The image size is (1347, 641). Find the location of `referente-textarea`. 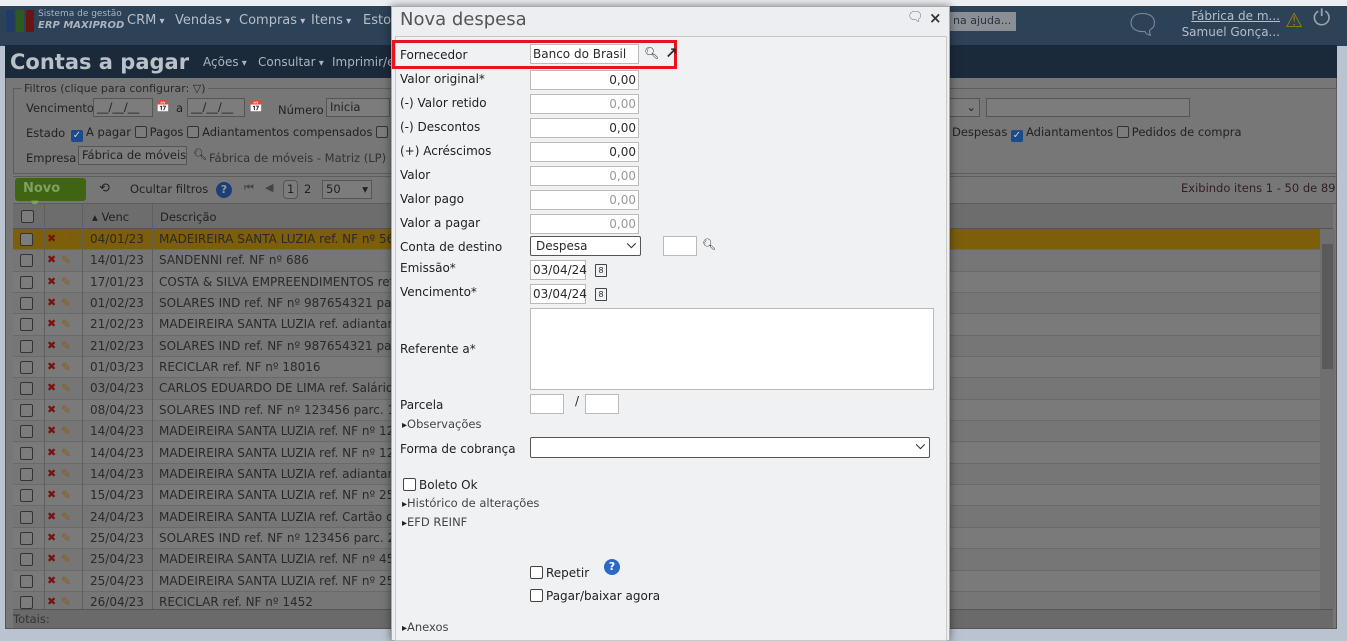

referente-textarea is located at coordinates (732, 349).